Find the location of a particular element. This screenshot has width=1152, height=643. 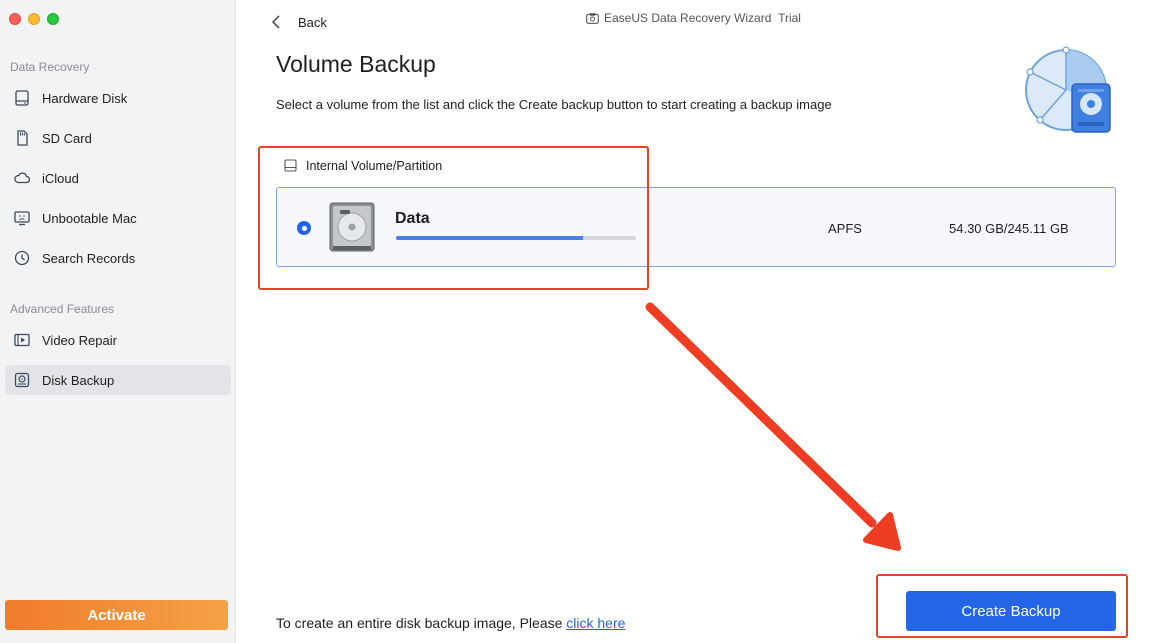

sidebar-item-hardware-disk: Hardware Disk is located at coordinates (118, 98).